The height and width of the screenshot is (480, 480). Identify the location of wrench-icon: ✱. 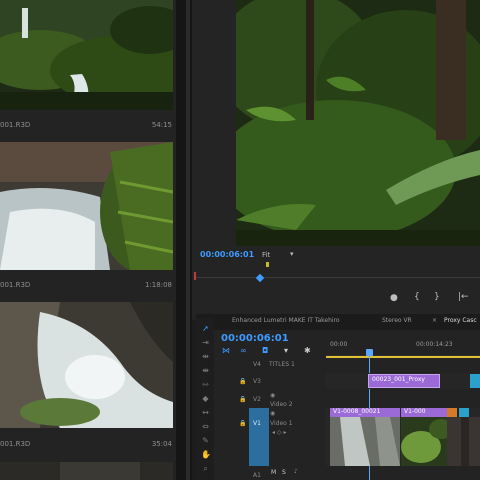
(307, 350).